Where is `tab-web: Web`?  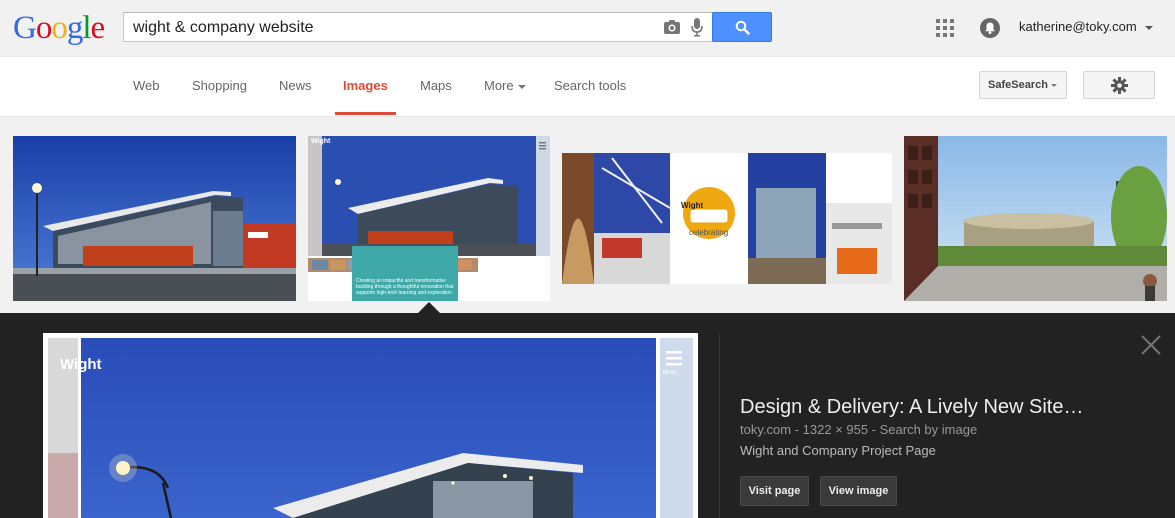
tab-web: Web is located at coordinates (146, 85).